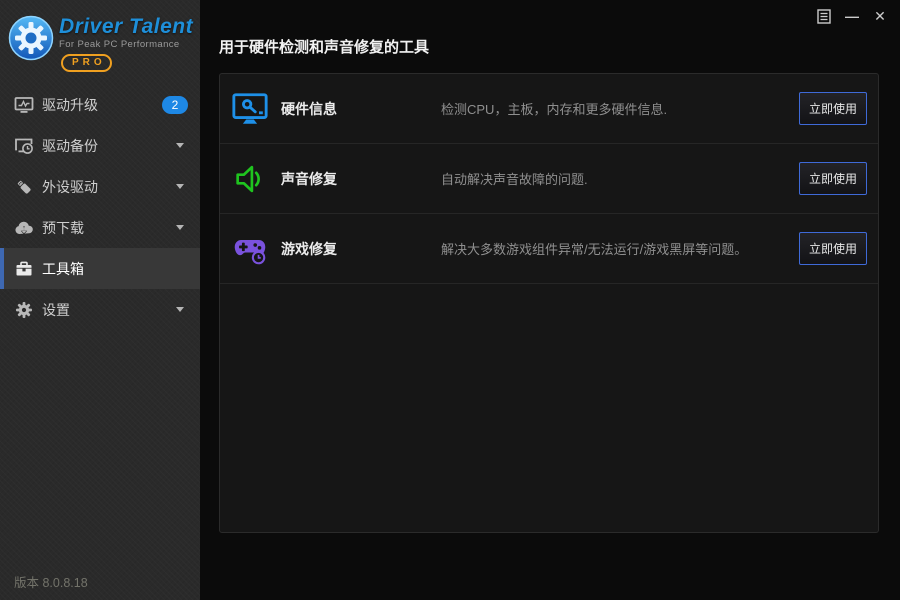  I want to click on tool-row-hardware-info: 硬件信息 检测CPU，主板，内存和更多硬件信息. 立即使用, so click(549, 109).